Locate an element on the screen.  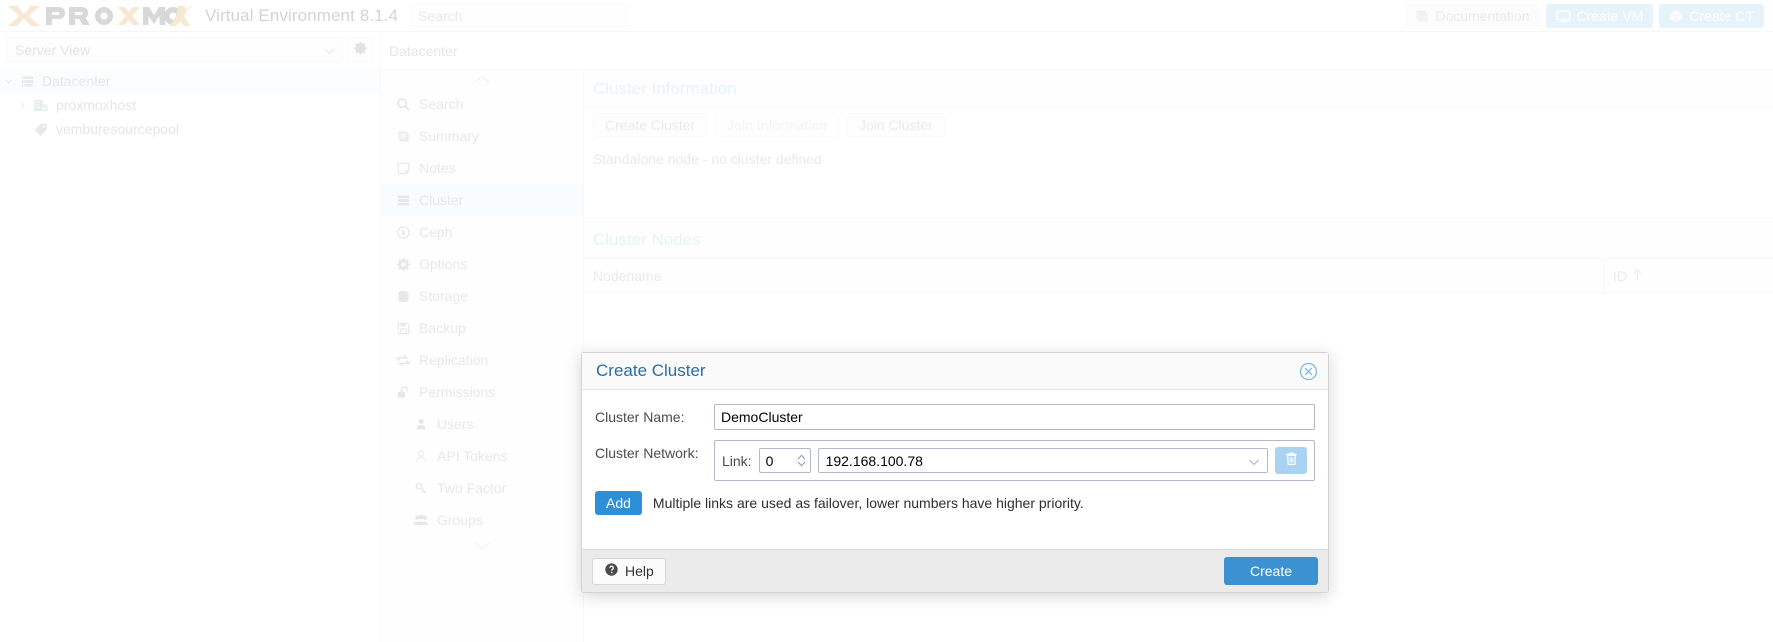
nav-item-ceph: Ceph is located at coordinates (482, 232).